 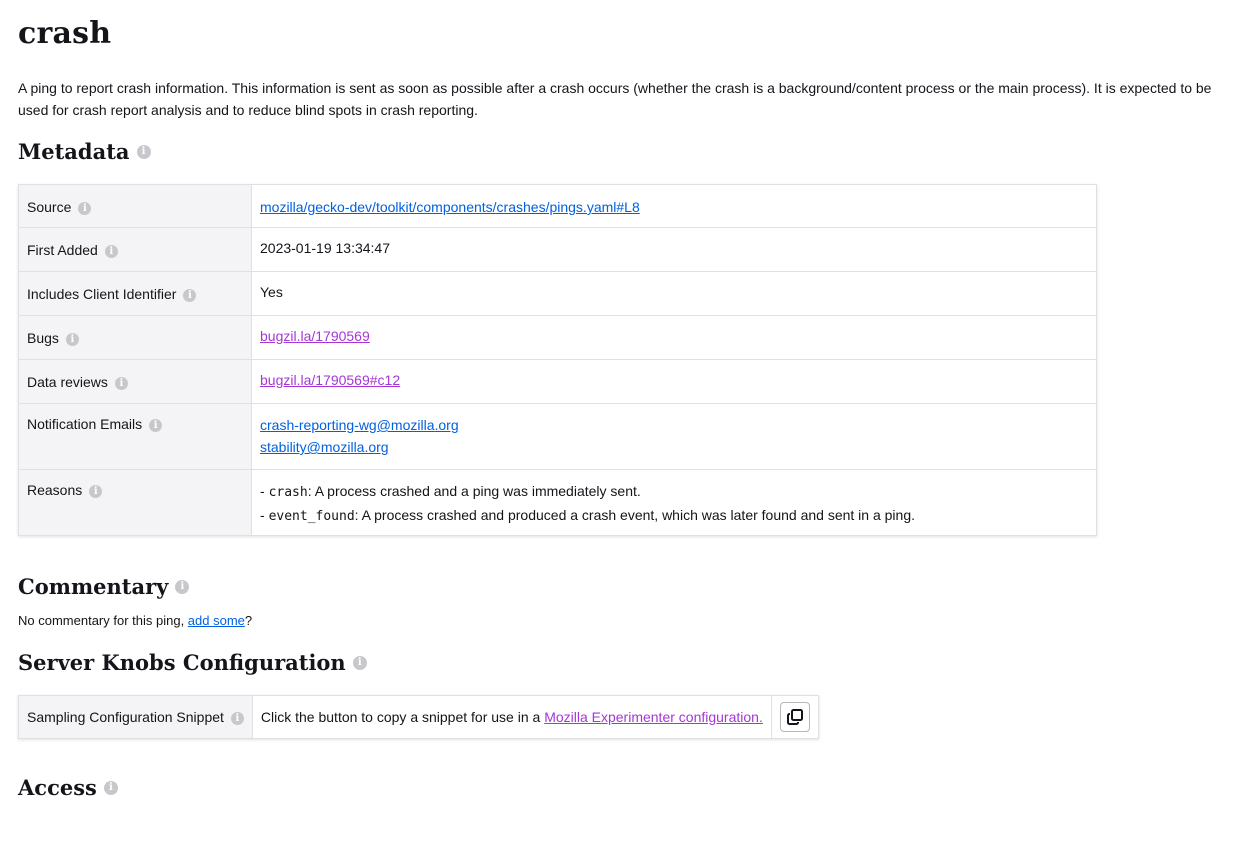 I want to click on server-knobs-heading: Server Knobs Configuration i, so click(x=622, y=662).